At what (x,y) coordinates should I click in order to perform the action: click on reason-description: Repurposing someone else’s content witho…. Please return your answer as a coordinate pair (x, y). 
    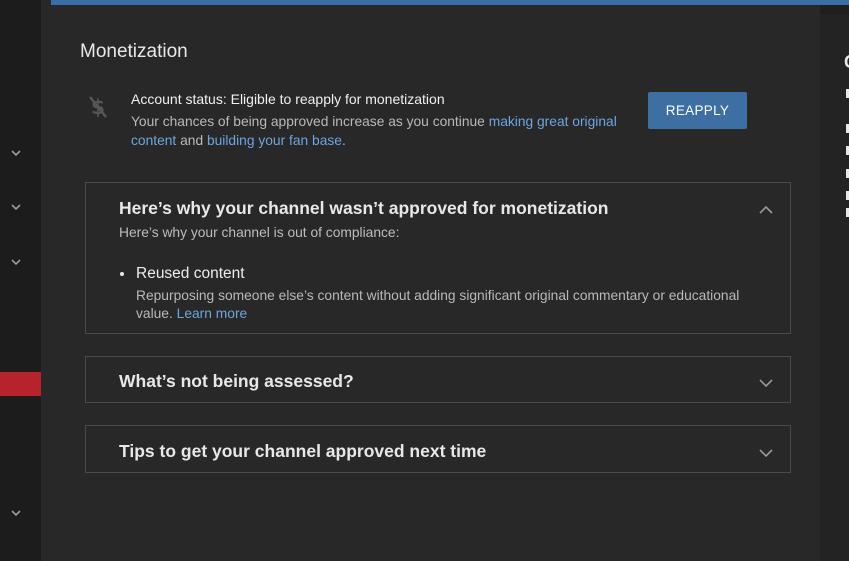
    Looking at the image, I should click on (438, 304).